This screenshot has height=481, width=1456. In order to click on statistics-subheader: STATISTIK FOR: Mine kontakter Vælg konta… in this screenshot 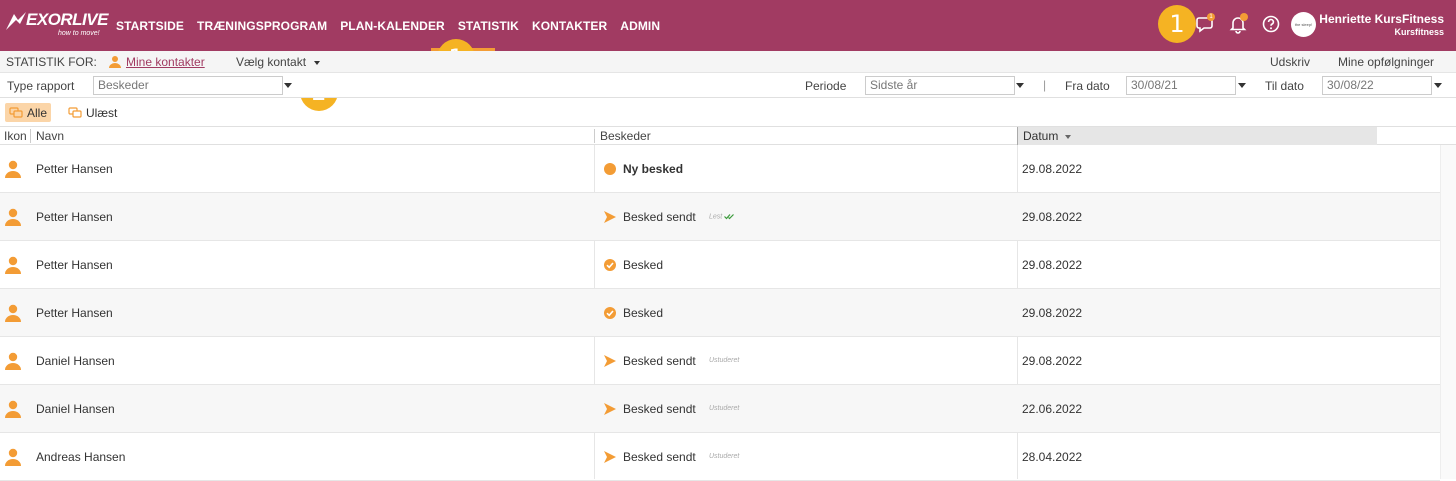, I will do `click(728, 62)`.